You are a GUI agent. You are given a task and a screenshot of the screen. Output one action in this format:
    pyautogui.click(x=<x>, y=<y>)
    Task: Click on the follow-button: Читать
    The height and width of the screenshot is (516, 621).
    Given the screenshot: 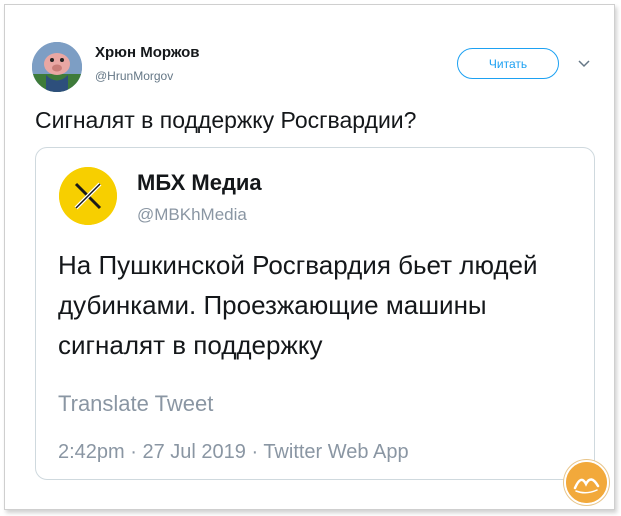 What is the action you would take?
    pyautogui.click(x=508, y=63)
    